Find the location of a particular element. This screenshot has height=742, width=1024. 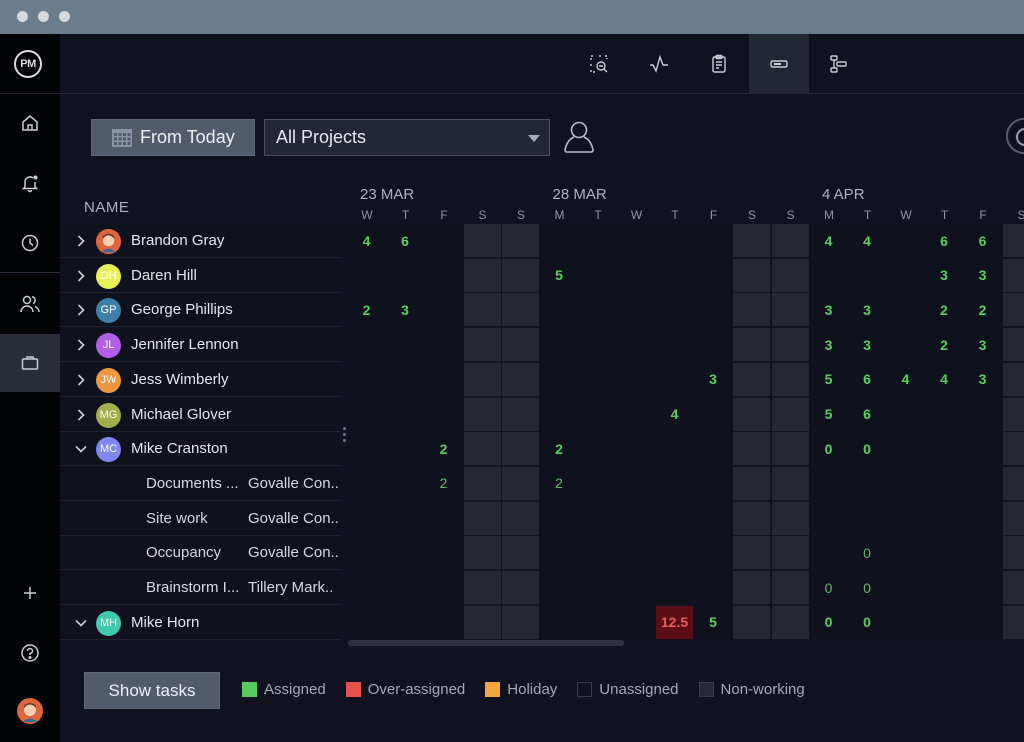

view-button-dashboard is located at coordinates (659, 64).